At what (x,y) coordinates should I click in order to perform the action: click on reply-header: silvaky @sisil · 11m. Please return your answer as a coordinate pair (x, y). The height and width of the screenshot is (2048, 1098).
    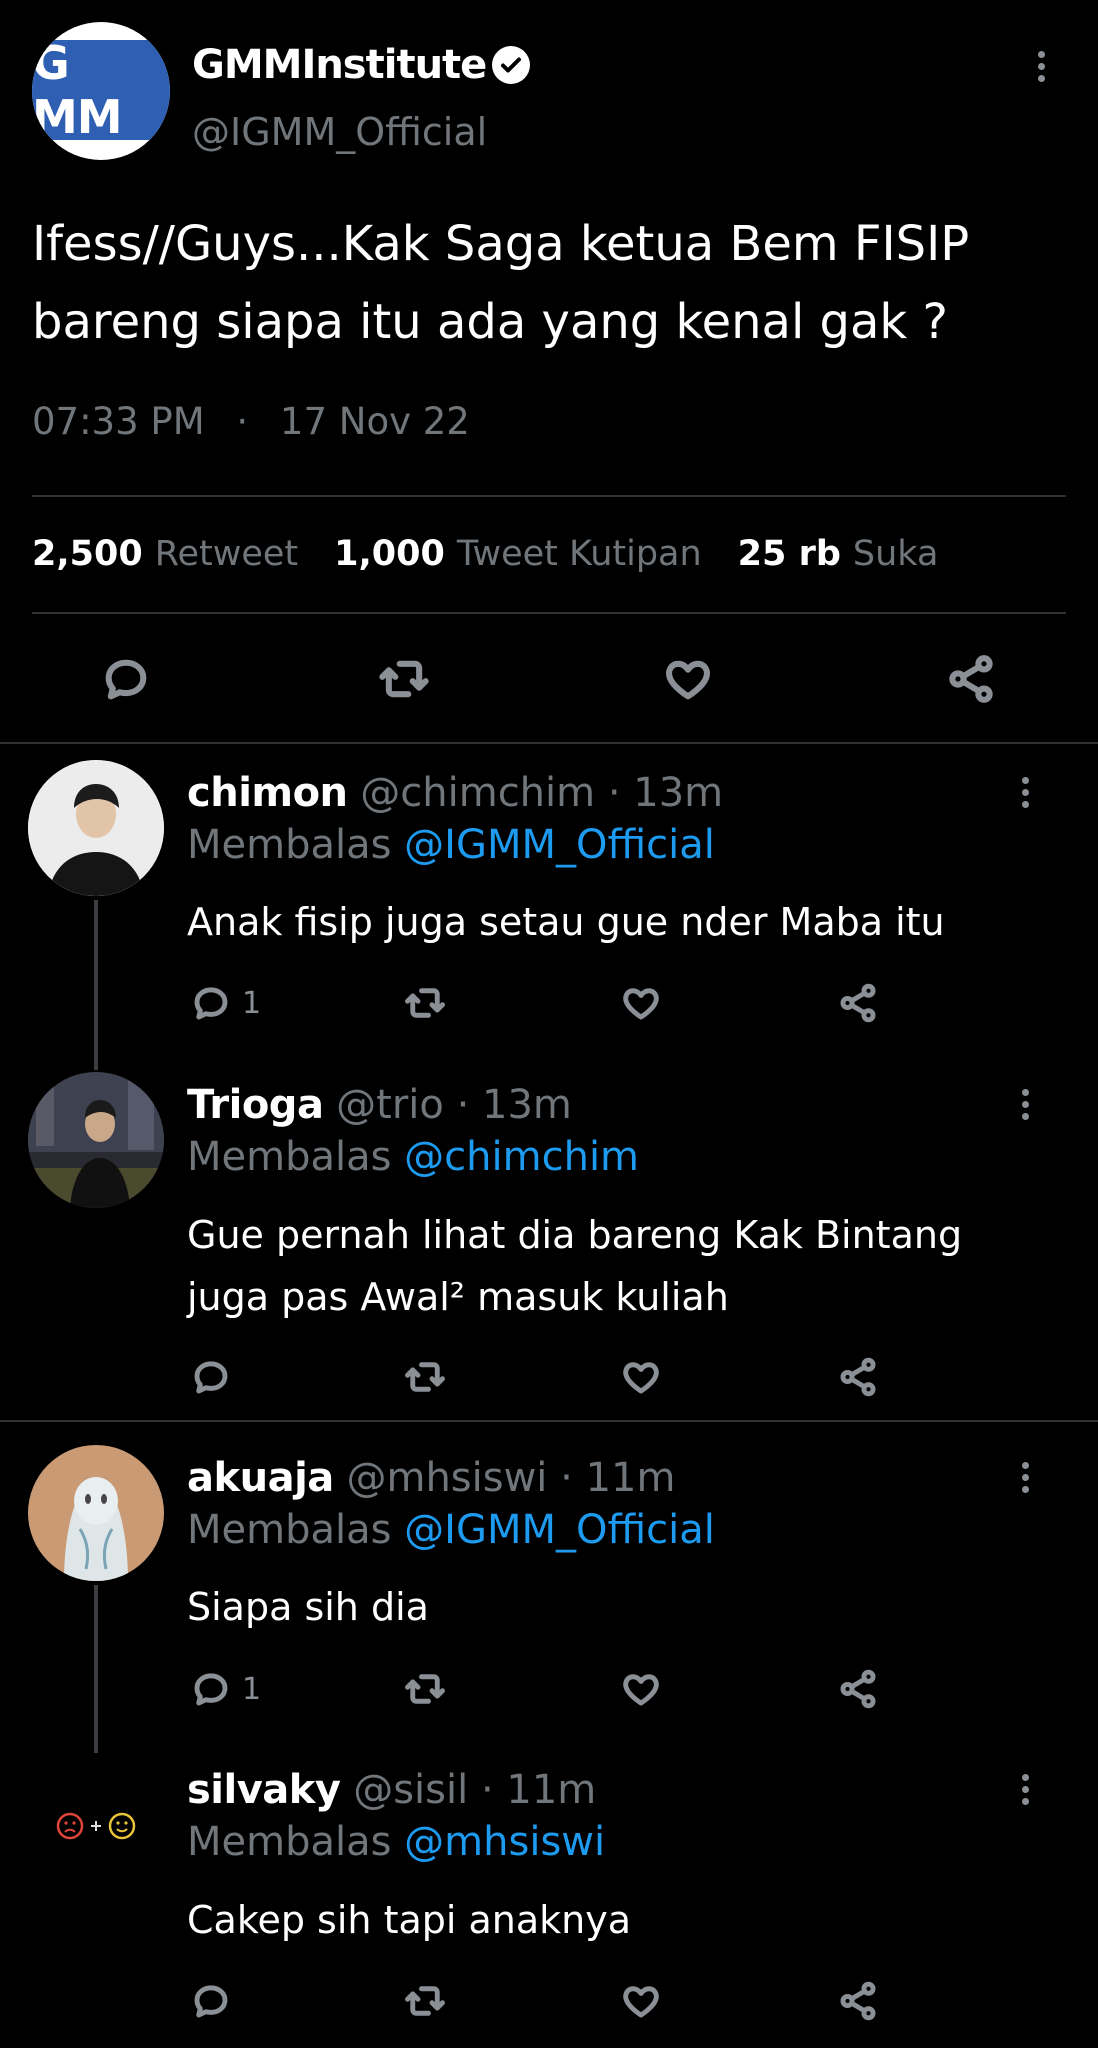
    Looking at the image, I should click on (391, 1790).